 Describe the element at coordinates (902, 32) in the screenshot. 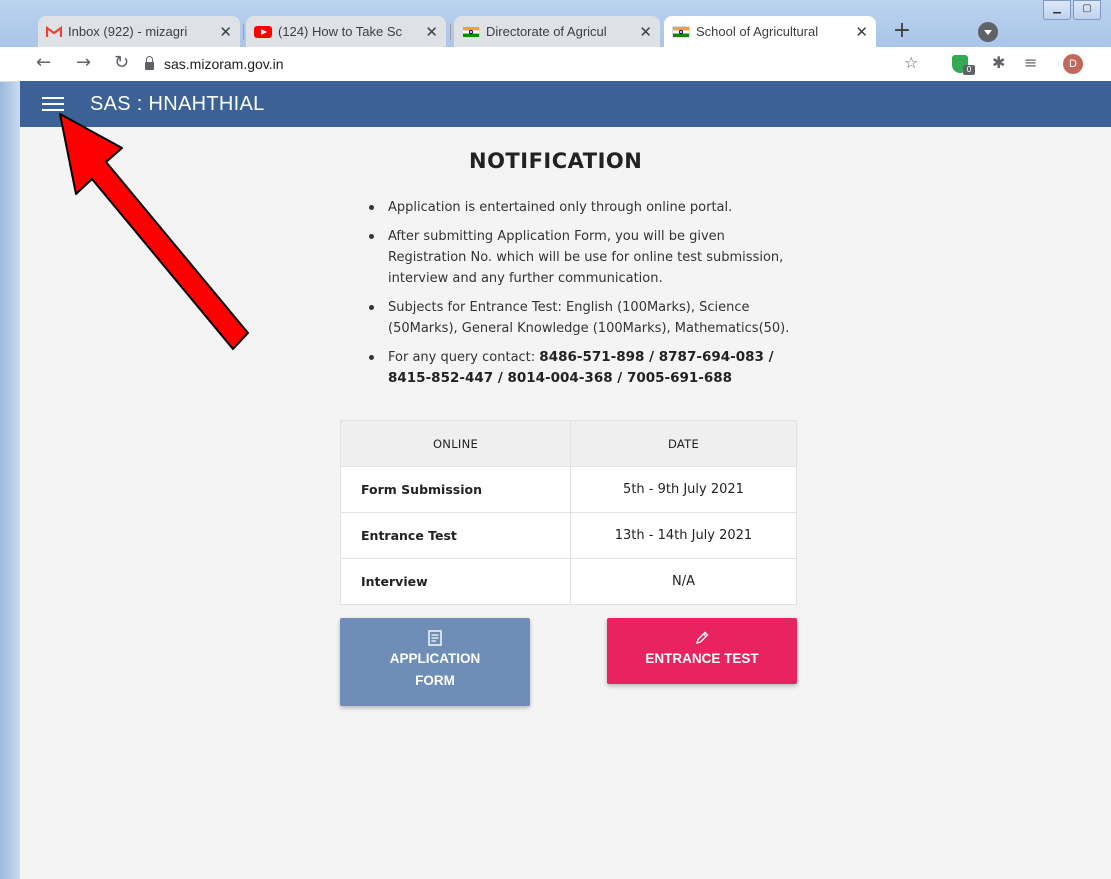

I see `new-tab-button: +` at that location.